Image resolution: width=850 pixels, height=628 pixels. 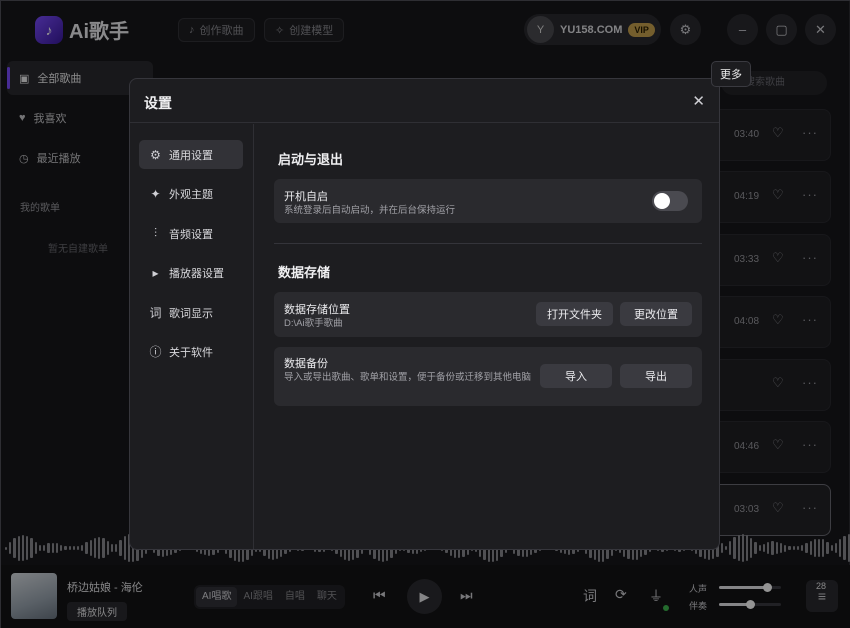 What do you see at coordinates (155, 272) in the screenshot?
I see `play-icon: ▸` at bounding box center [155, 272].